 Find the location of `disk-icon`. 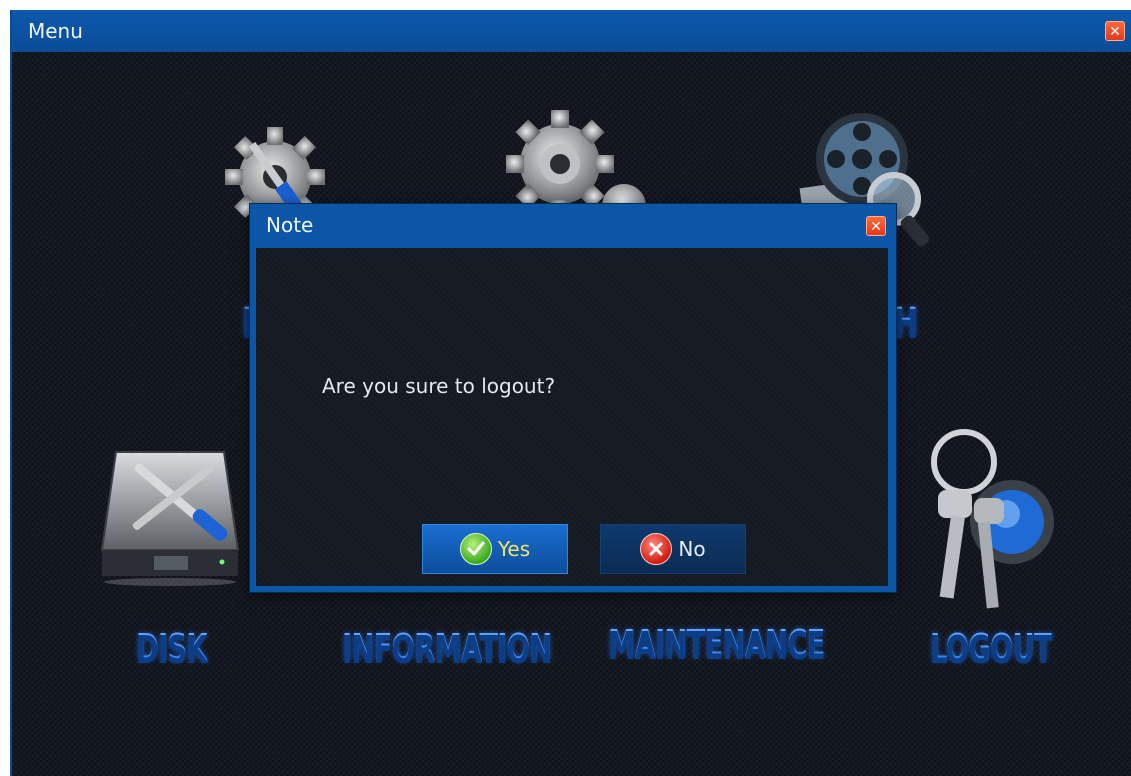

disk-icon is located at coordinates (170, 513).